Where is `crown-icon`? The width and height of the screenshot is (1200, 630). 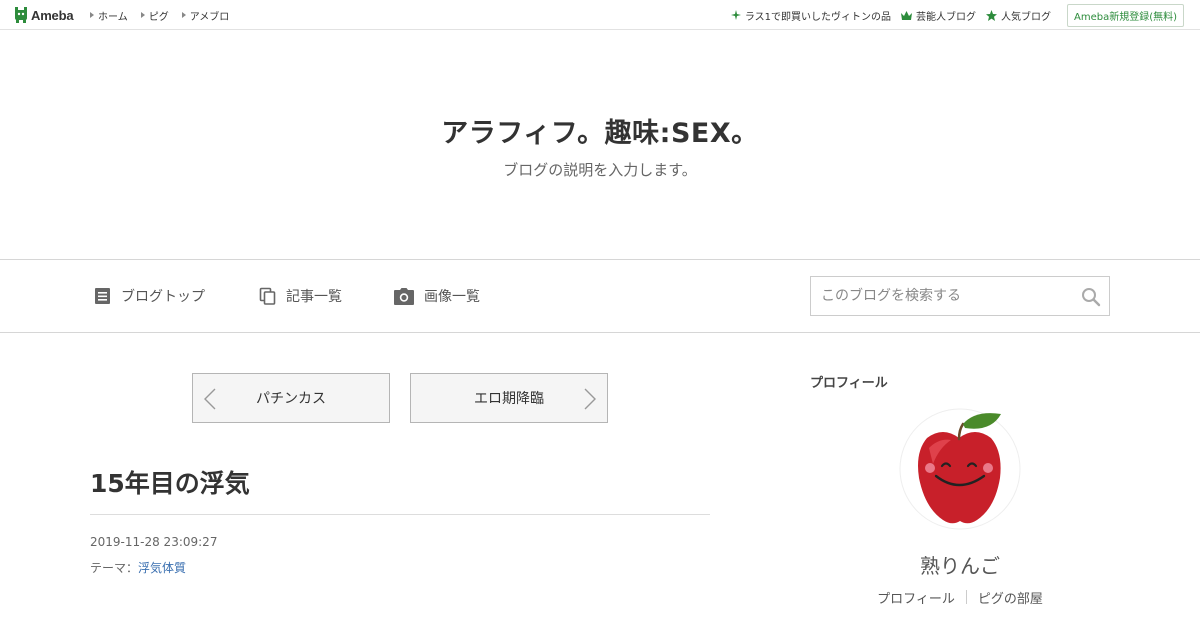 crown-icon is located at coordinates (906, 15).